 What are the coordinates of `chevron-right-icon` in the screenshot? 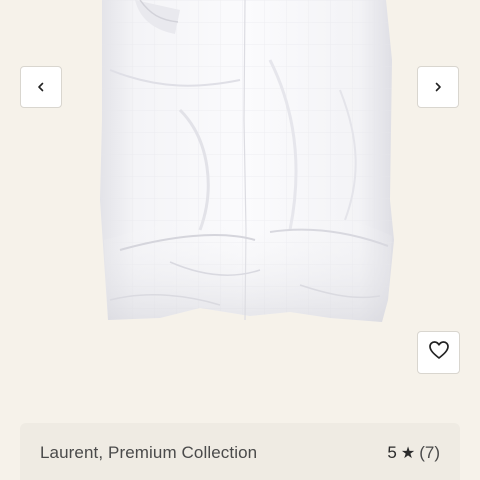 It's located at (438, 87).